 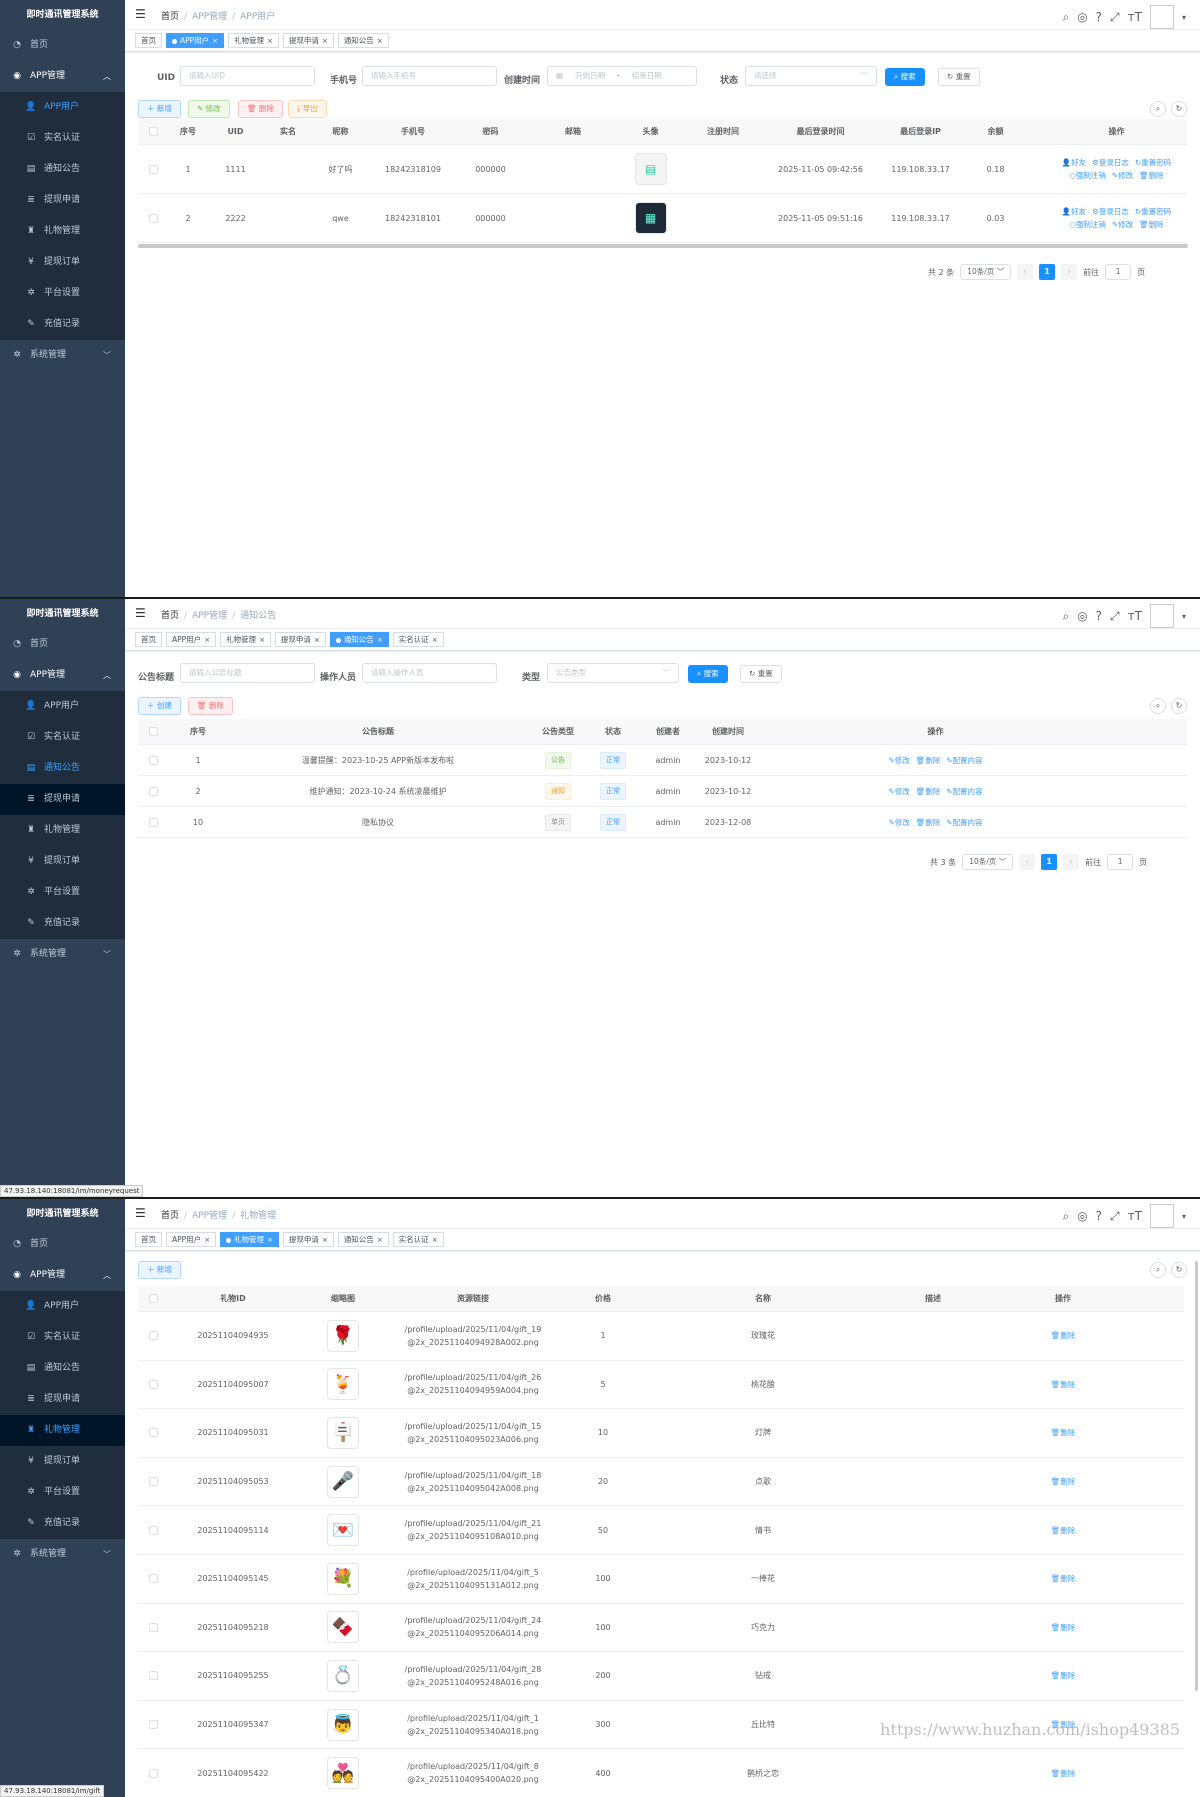 What do you see at coordinates (622, 76) in the screenshot?
I see `date-range-input: ▦ 开始日期 - 结束日期` at bounding box center [622, 76].